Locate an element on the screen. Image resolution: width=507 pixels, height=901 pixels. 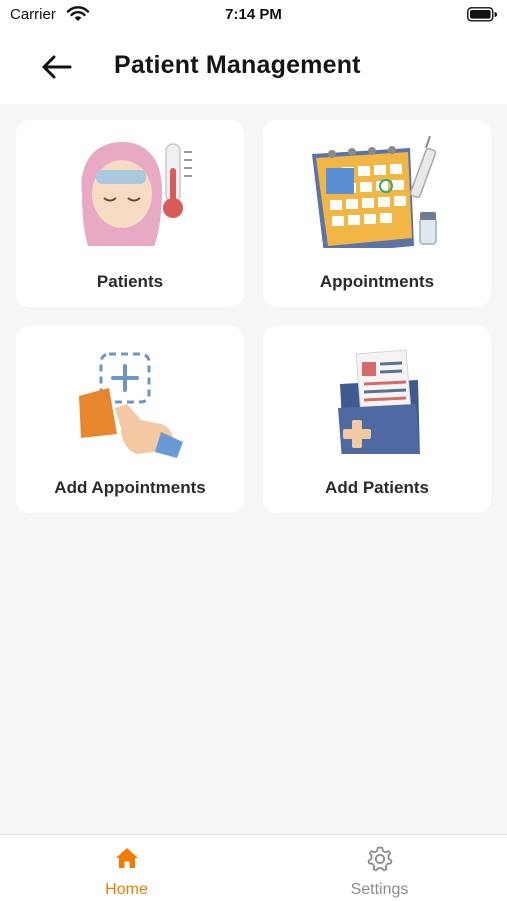
add-appointments-card-label: Add Appointments is located at coordinates (130, 487).